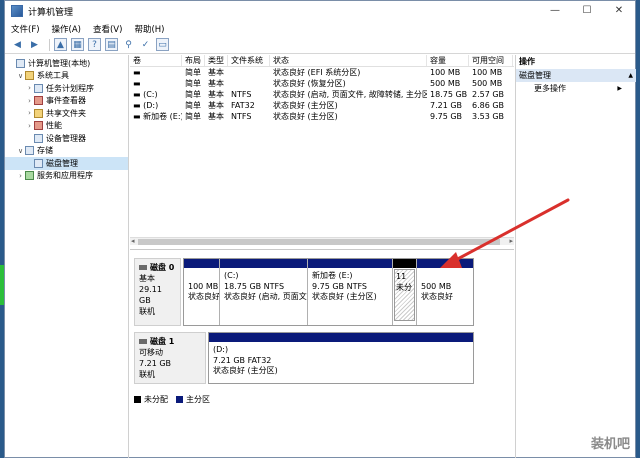  Describe the element at coordinates (151, 352) in the screenshot. I see `disk-1-type: 可移动` at that location.